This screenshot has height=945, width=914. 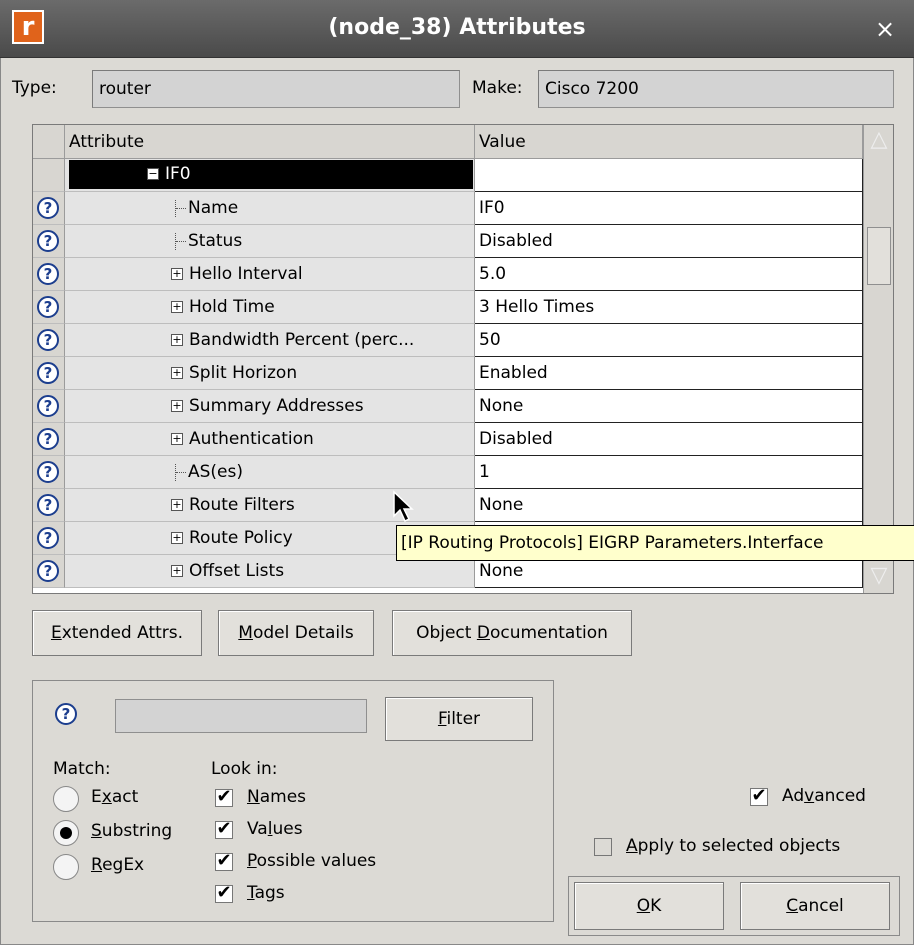 I want to click on model-details-button: Model Details, so click(x=296, y=633).